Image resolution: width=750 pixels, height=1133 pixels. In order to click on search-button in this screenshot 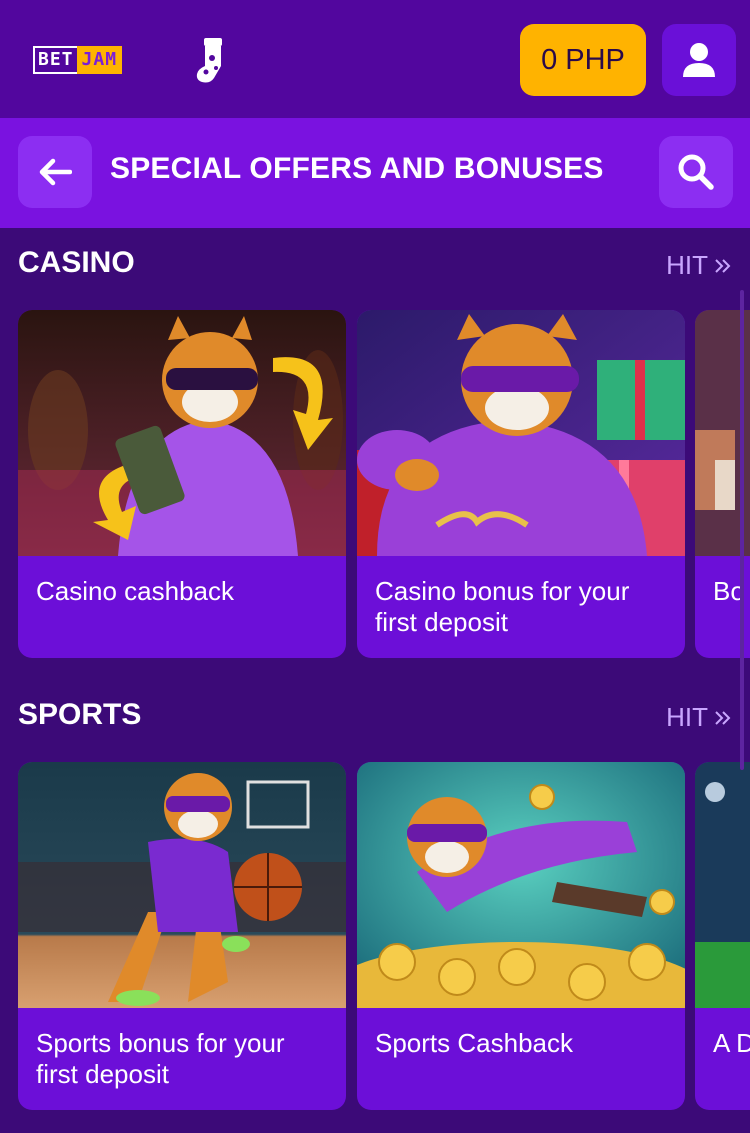, I will do `click(696, 172)`.